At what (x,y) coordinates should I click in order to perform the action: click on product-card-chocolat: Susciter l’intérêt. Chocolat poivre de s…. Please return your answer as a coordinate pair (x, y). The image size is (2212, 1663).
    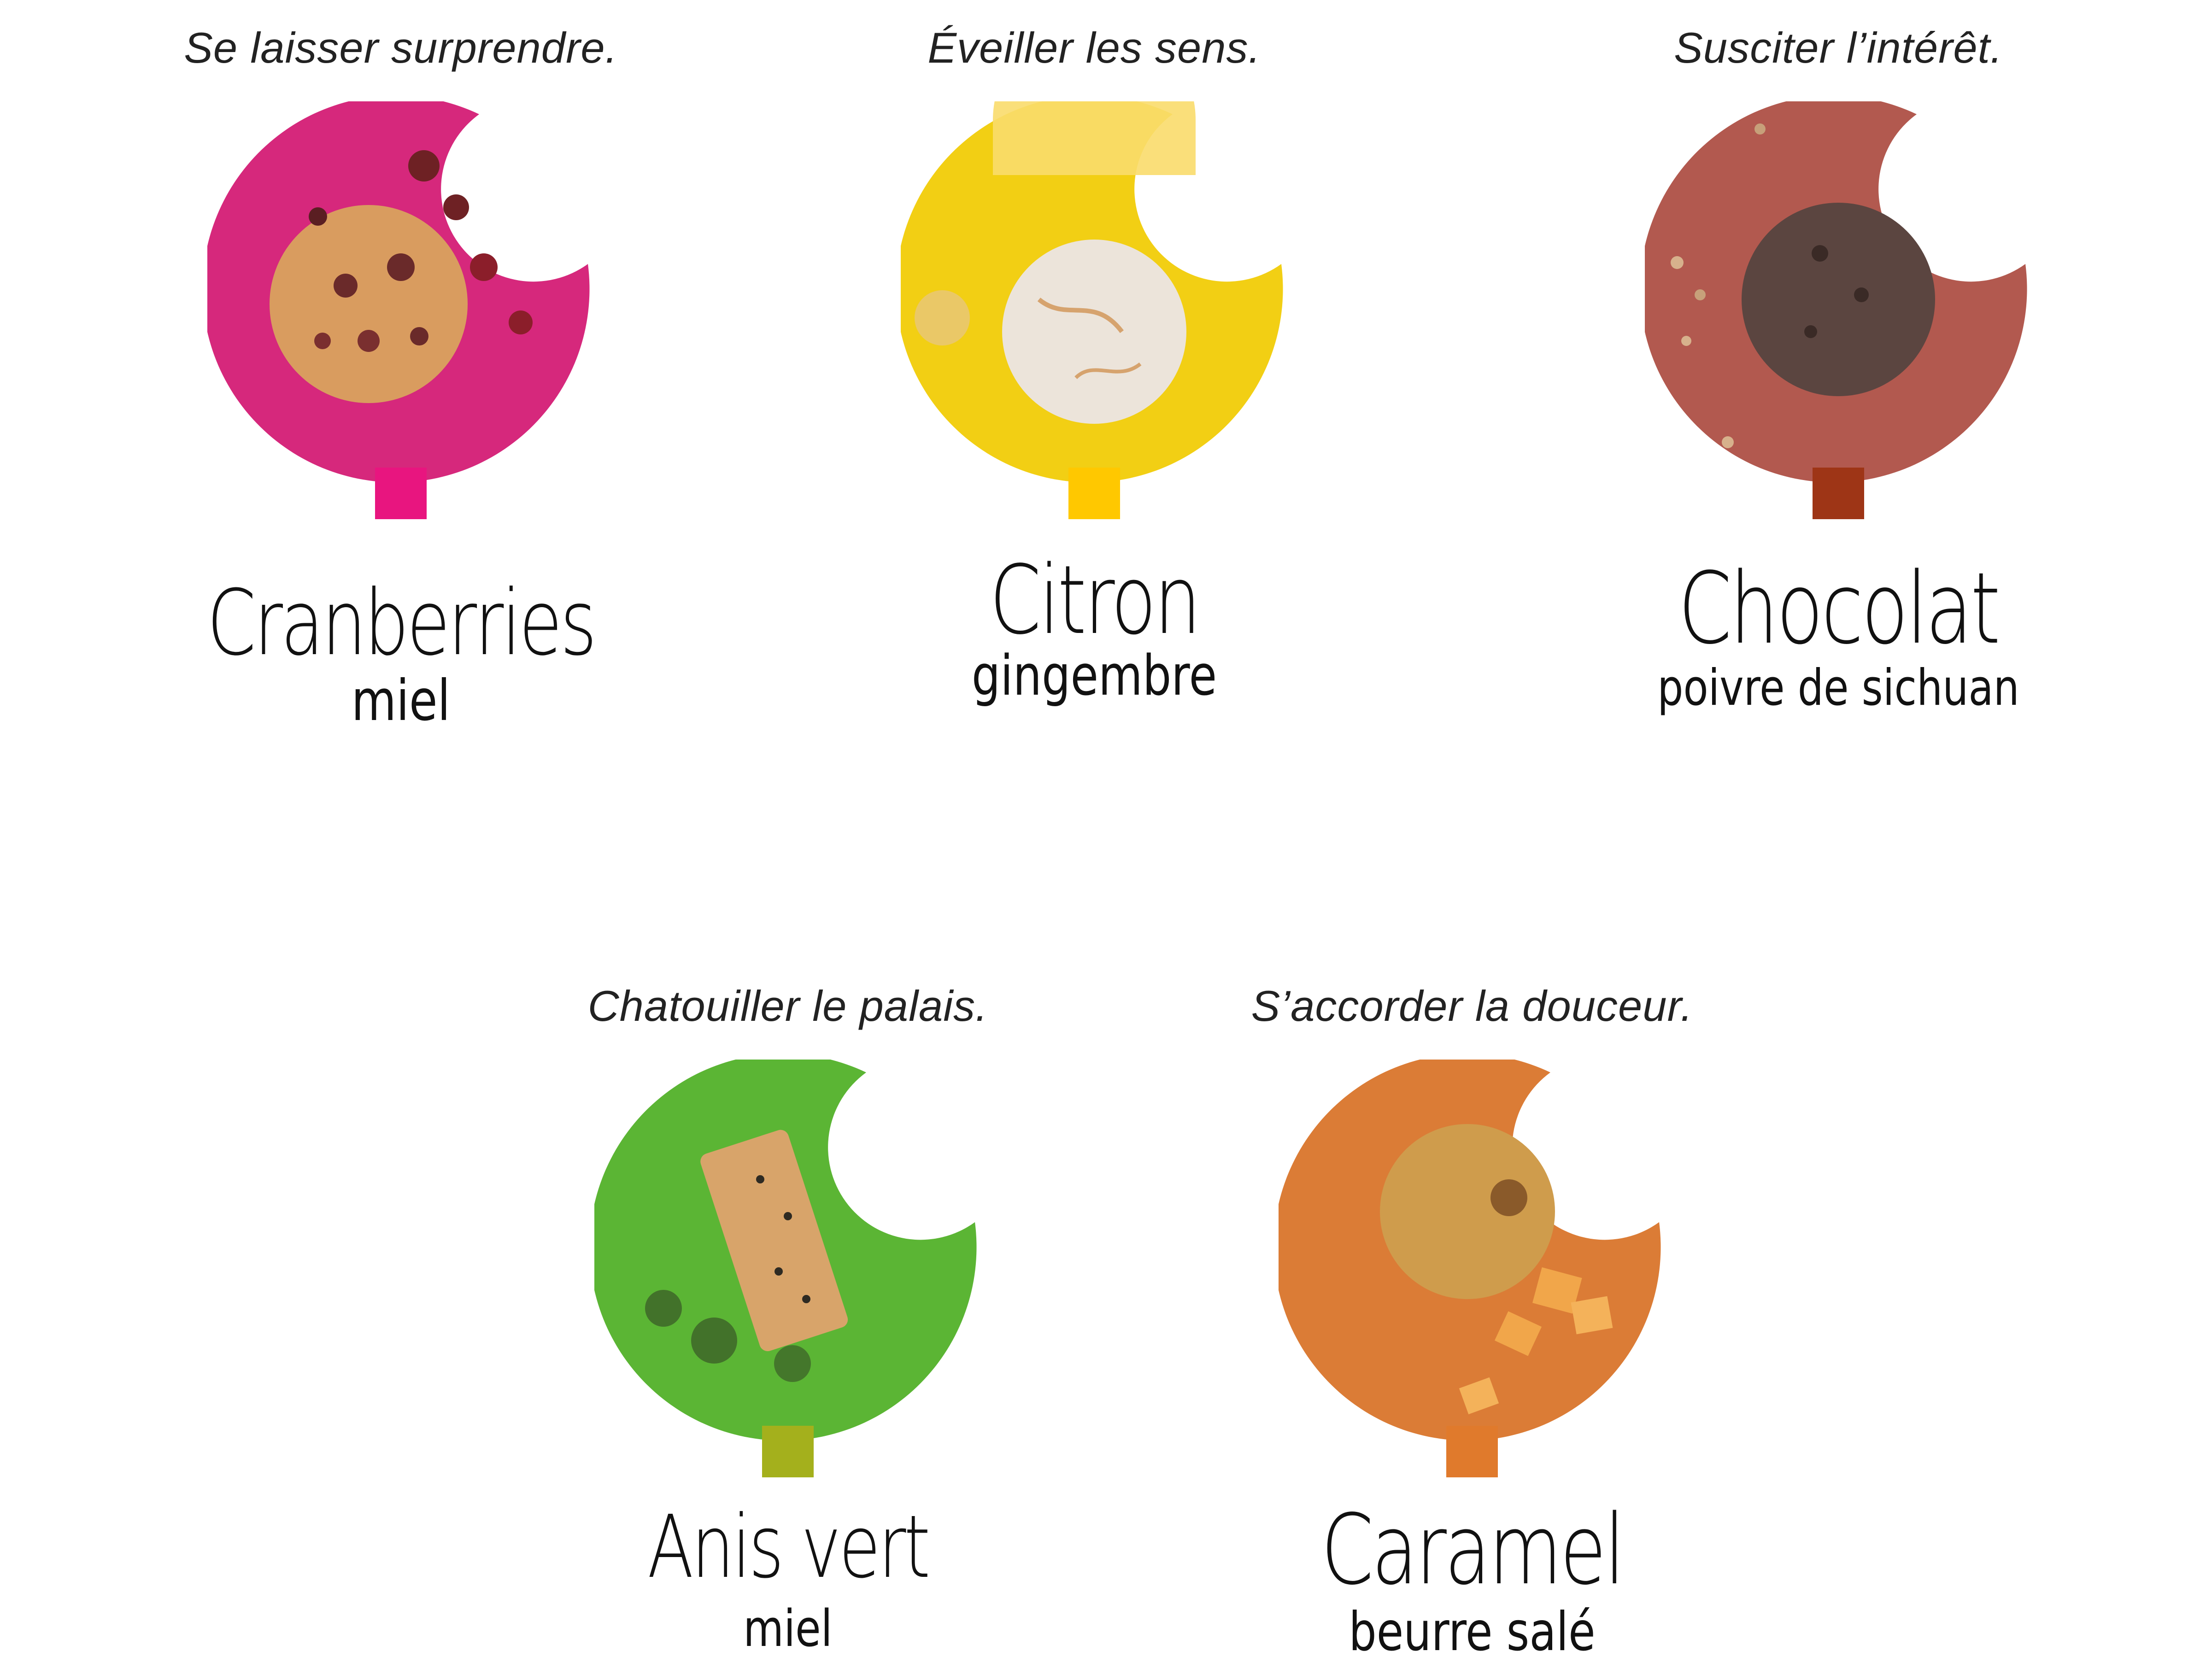
    Looking at the image, I should click on (1838, 356).